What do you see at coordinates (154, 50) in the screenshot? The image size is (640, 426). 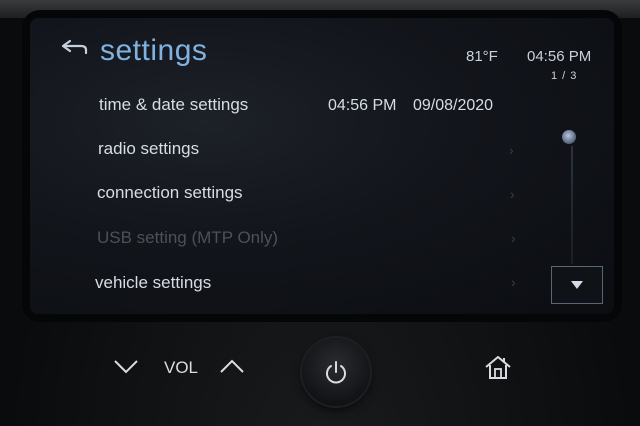 I see `page-title: settings` at bounding box center [154, 50].